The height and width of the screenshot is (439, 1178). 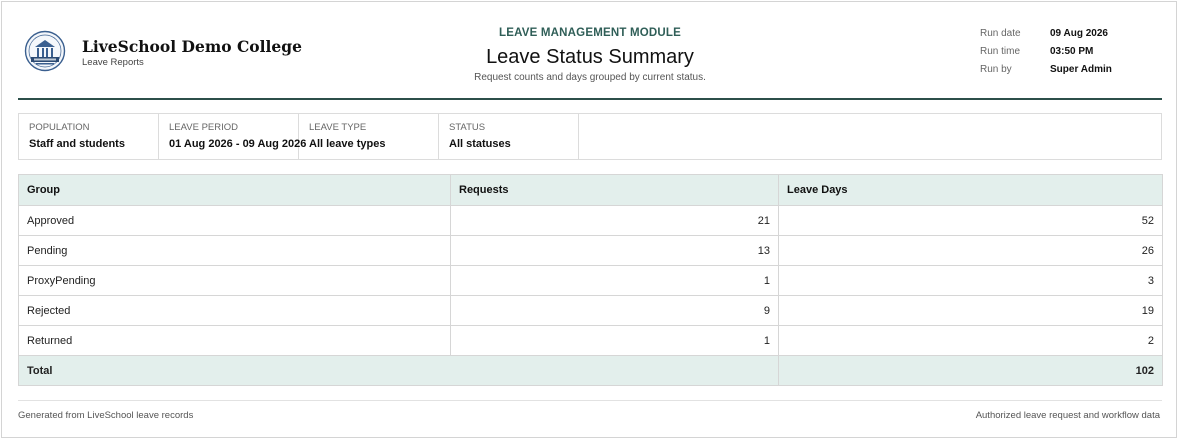 I want to click on table-row: ProxyPending 1 3, so click(x=590, y=280).